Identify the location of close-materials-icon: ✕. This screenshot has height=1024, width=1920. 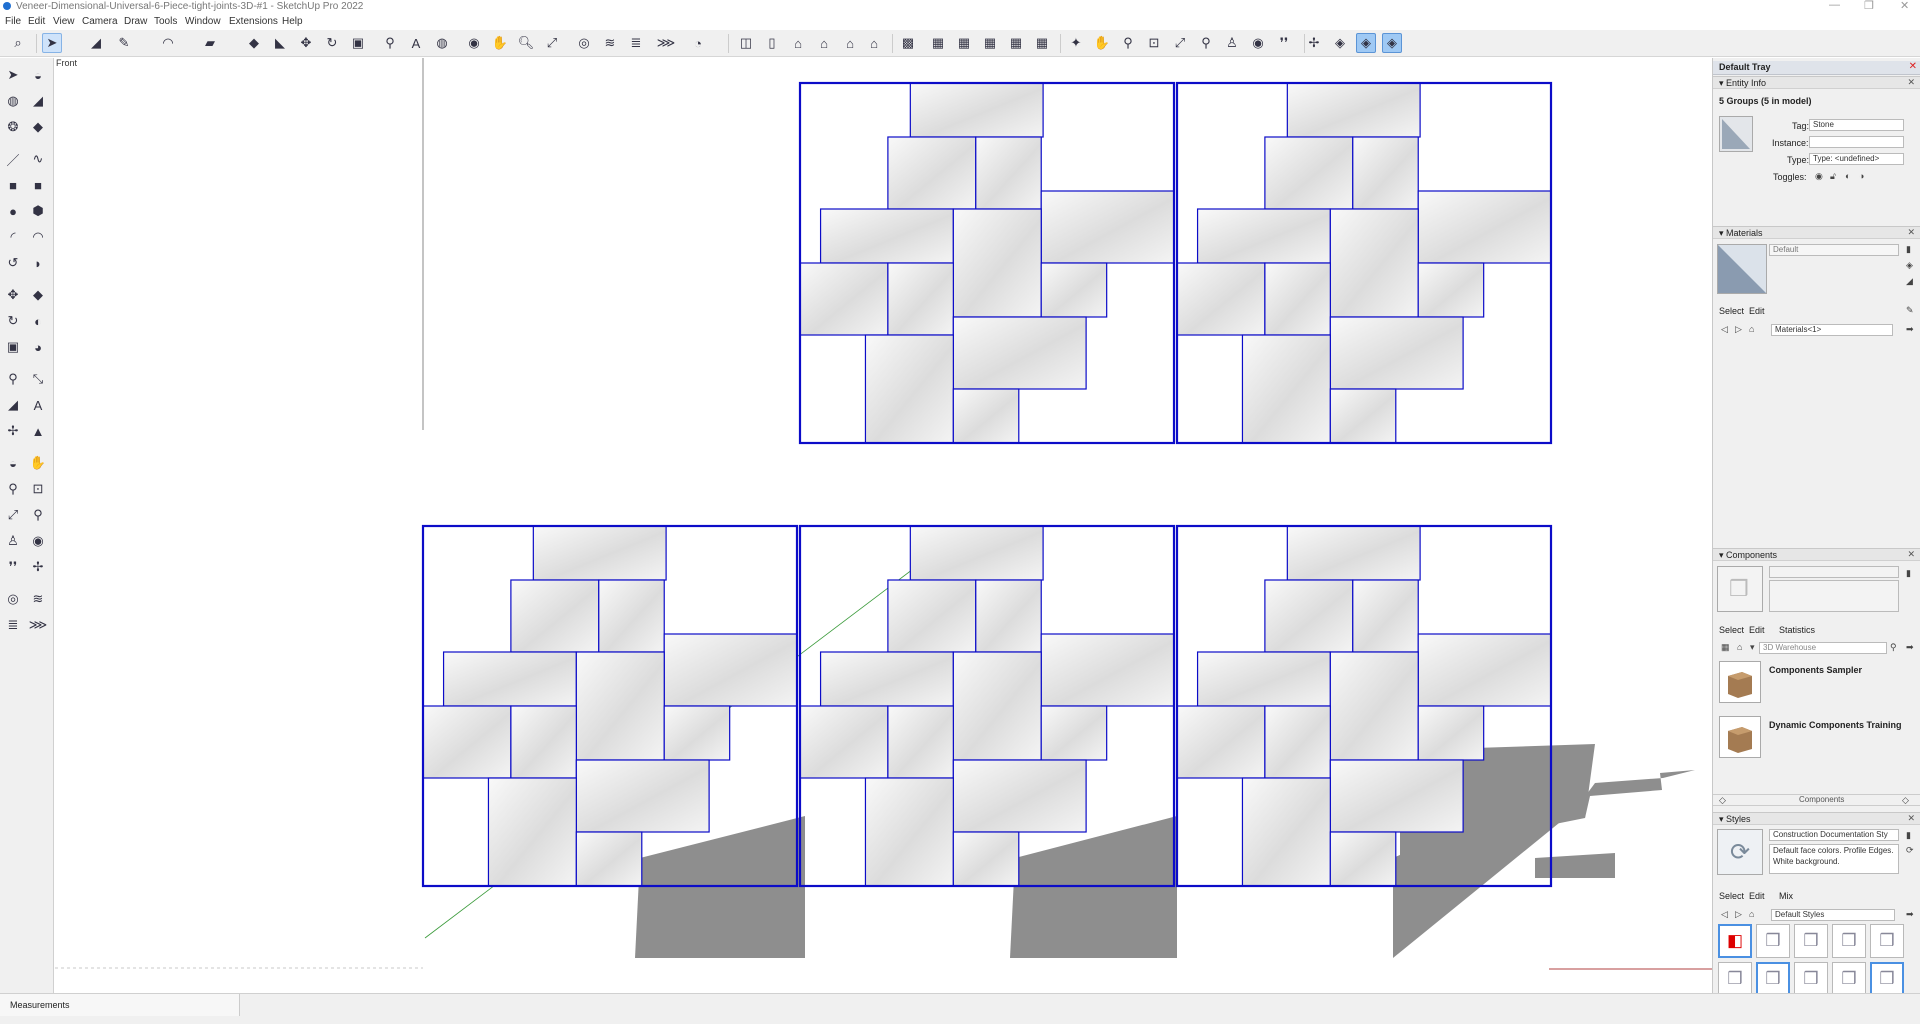
(1911, 232).